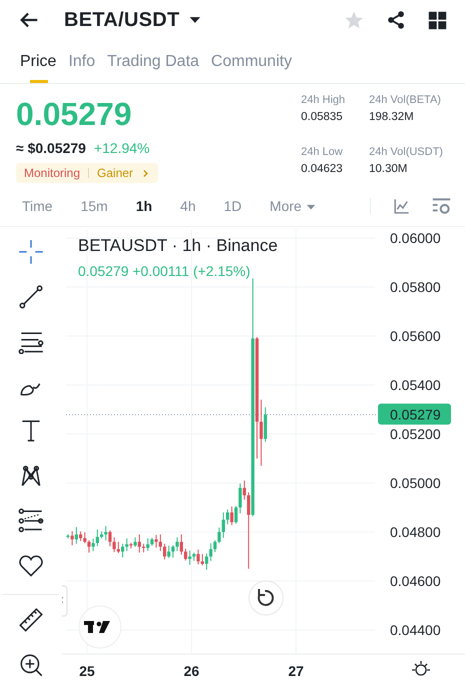  I want to click on price-axis-label: 0.04600, so click(415, 581).